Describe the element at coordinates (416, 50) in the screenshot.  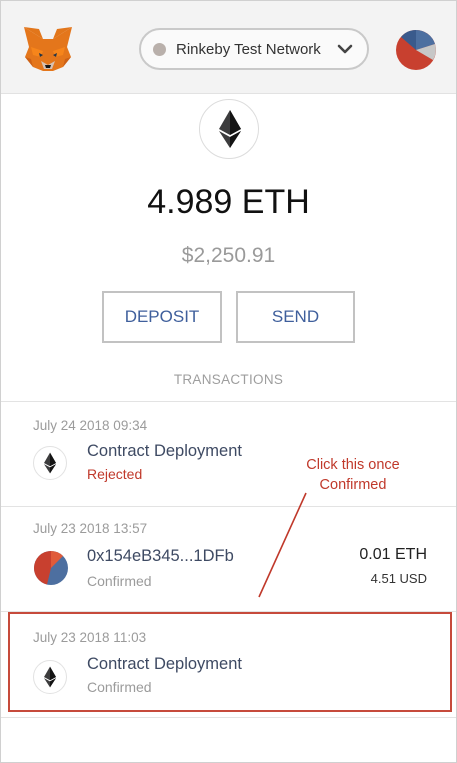
I see `account-avatar-icon` at that location.